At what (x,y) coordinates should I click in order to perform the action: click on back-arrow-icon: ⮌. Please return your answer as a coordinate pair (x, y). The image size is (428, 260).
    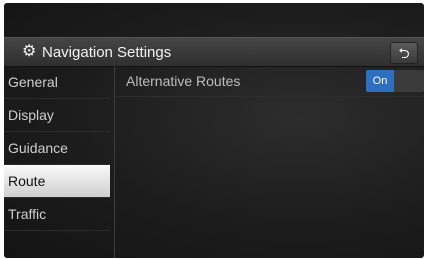
    Looking at the image, I should click on (404, 53).